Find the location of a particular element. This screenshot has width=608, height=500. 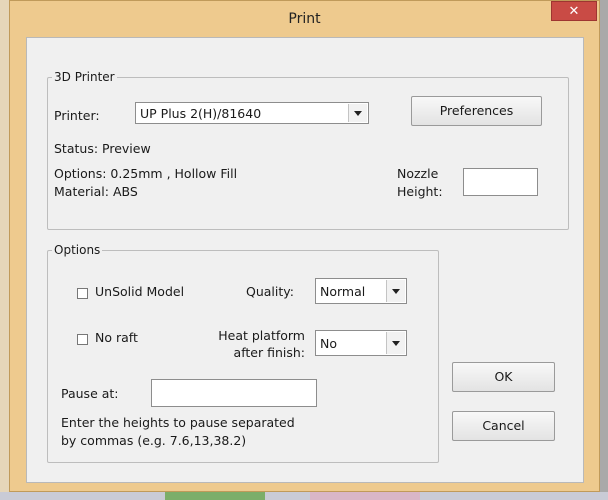

quality-select: Normal is located at coordinates (361, 291).